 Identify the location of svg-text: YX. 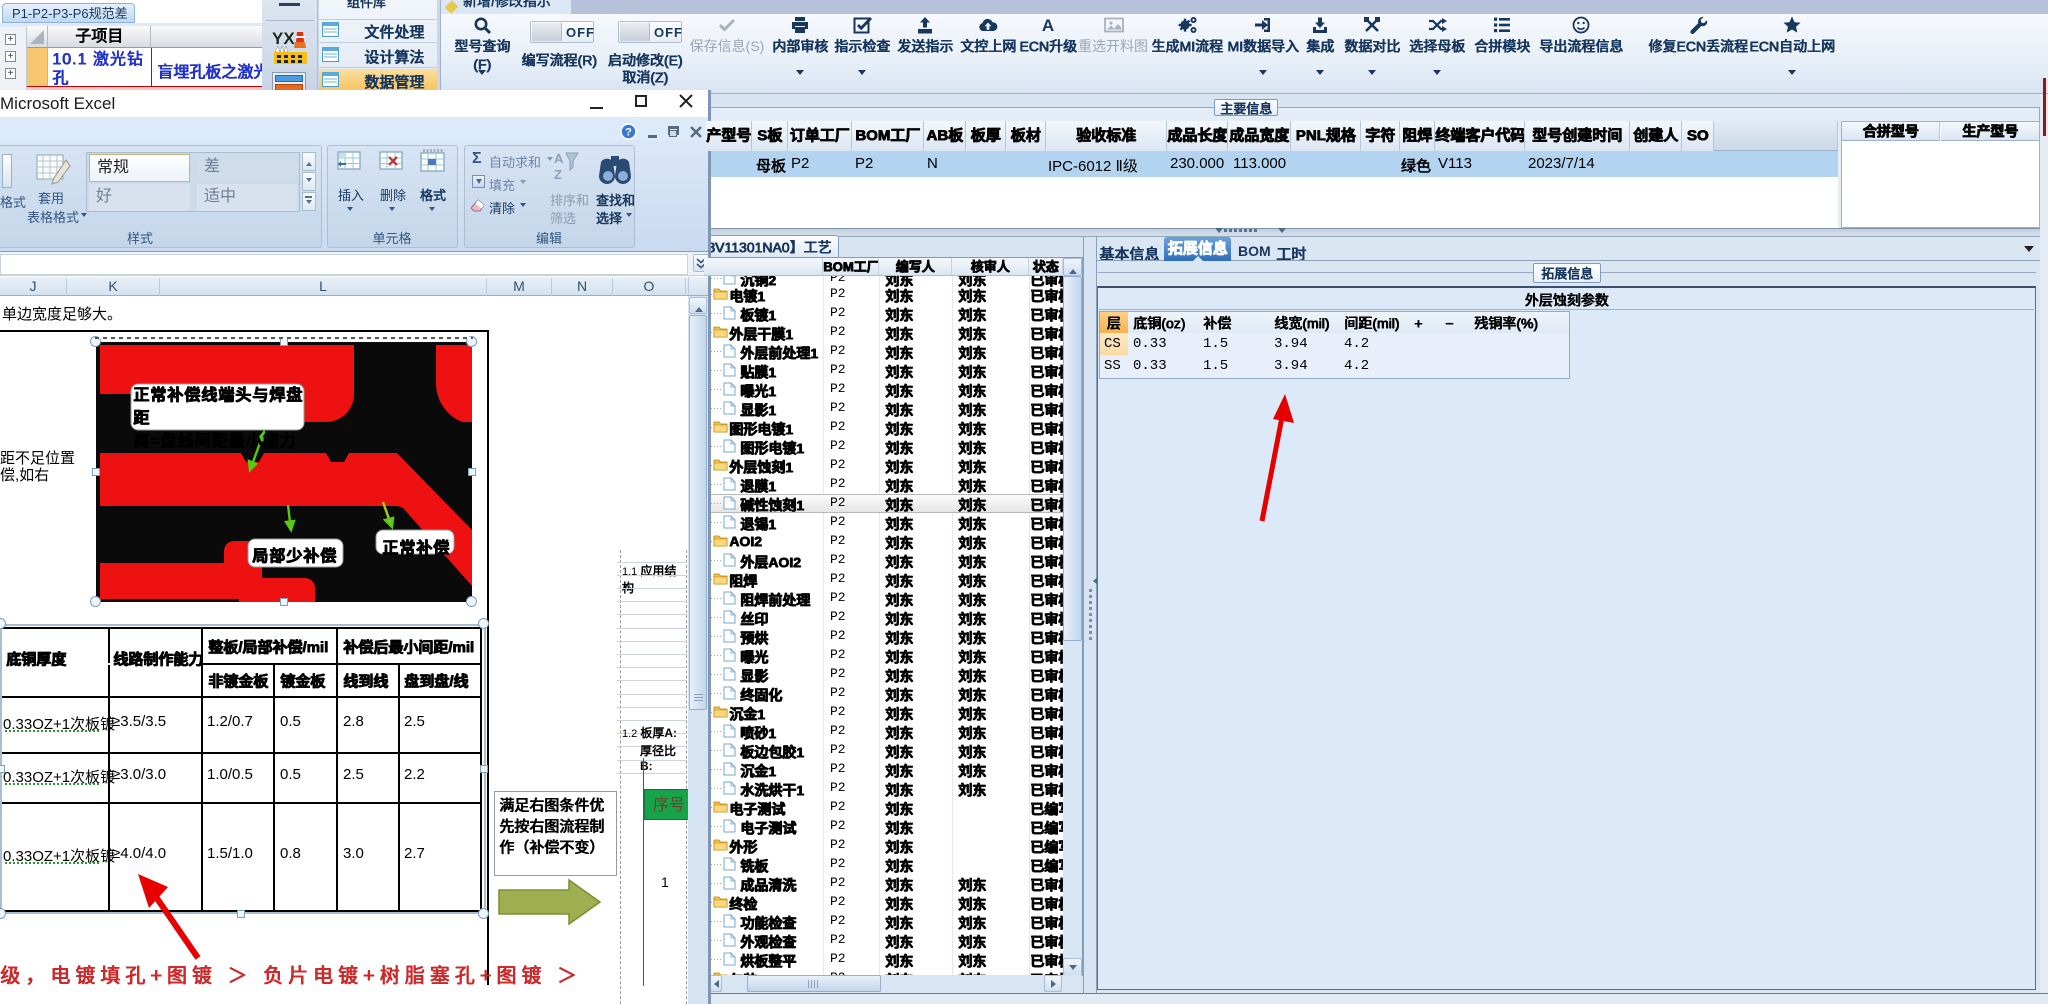
(283, 38).